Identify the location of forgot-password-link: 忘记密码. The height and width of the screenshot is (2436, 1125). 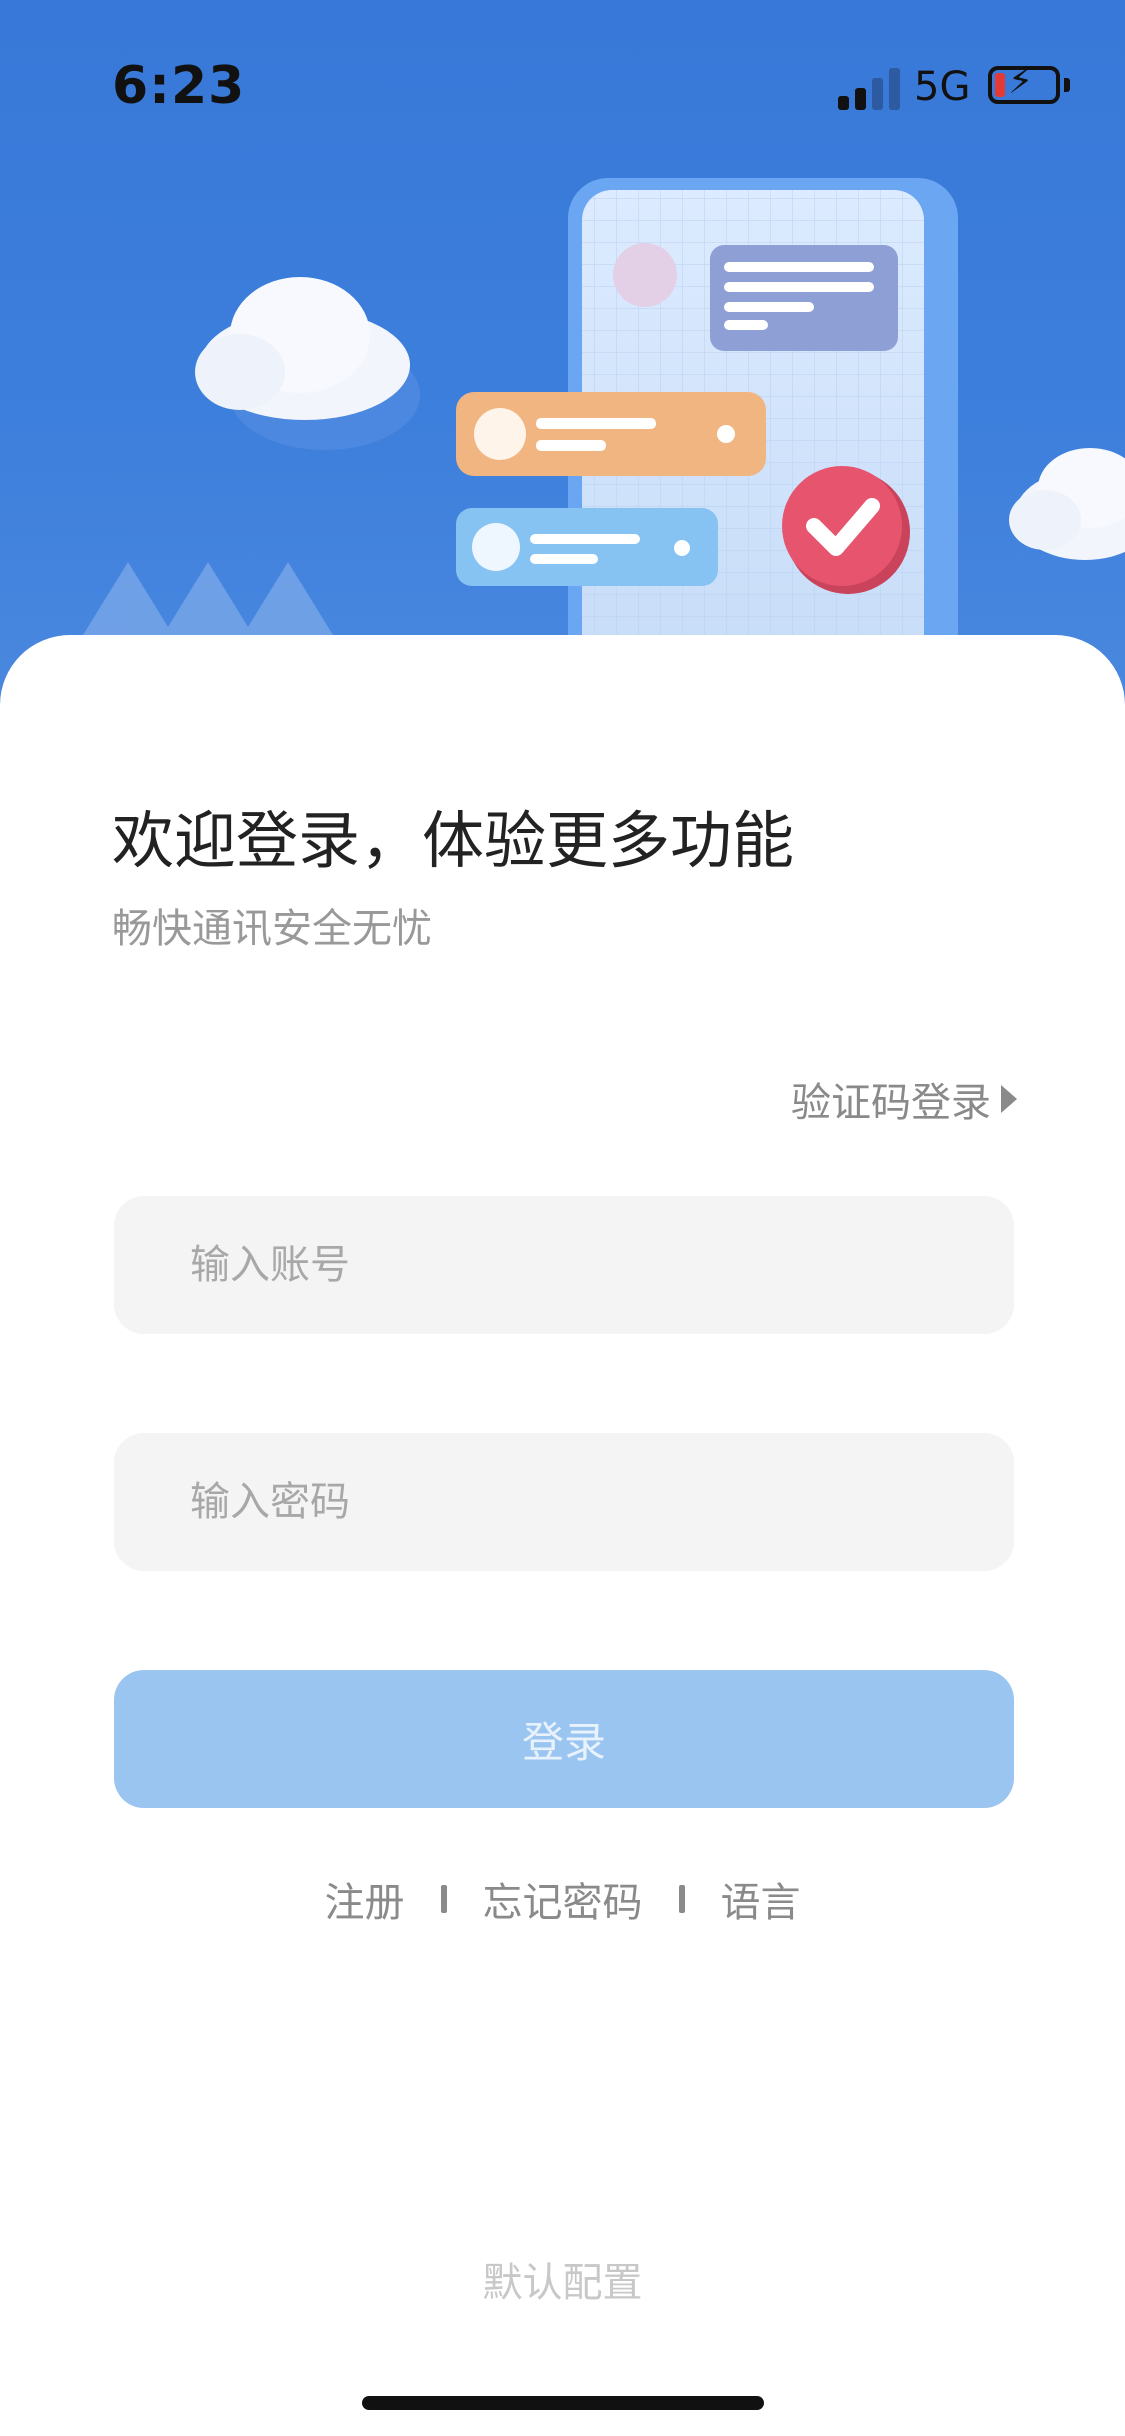
(563, 1899).